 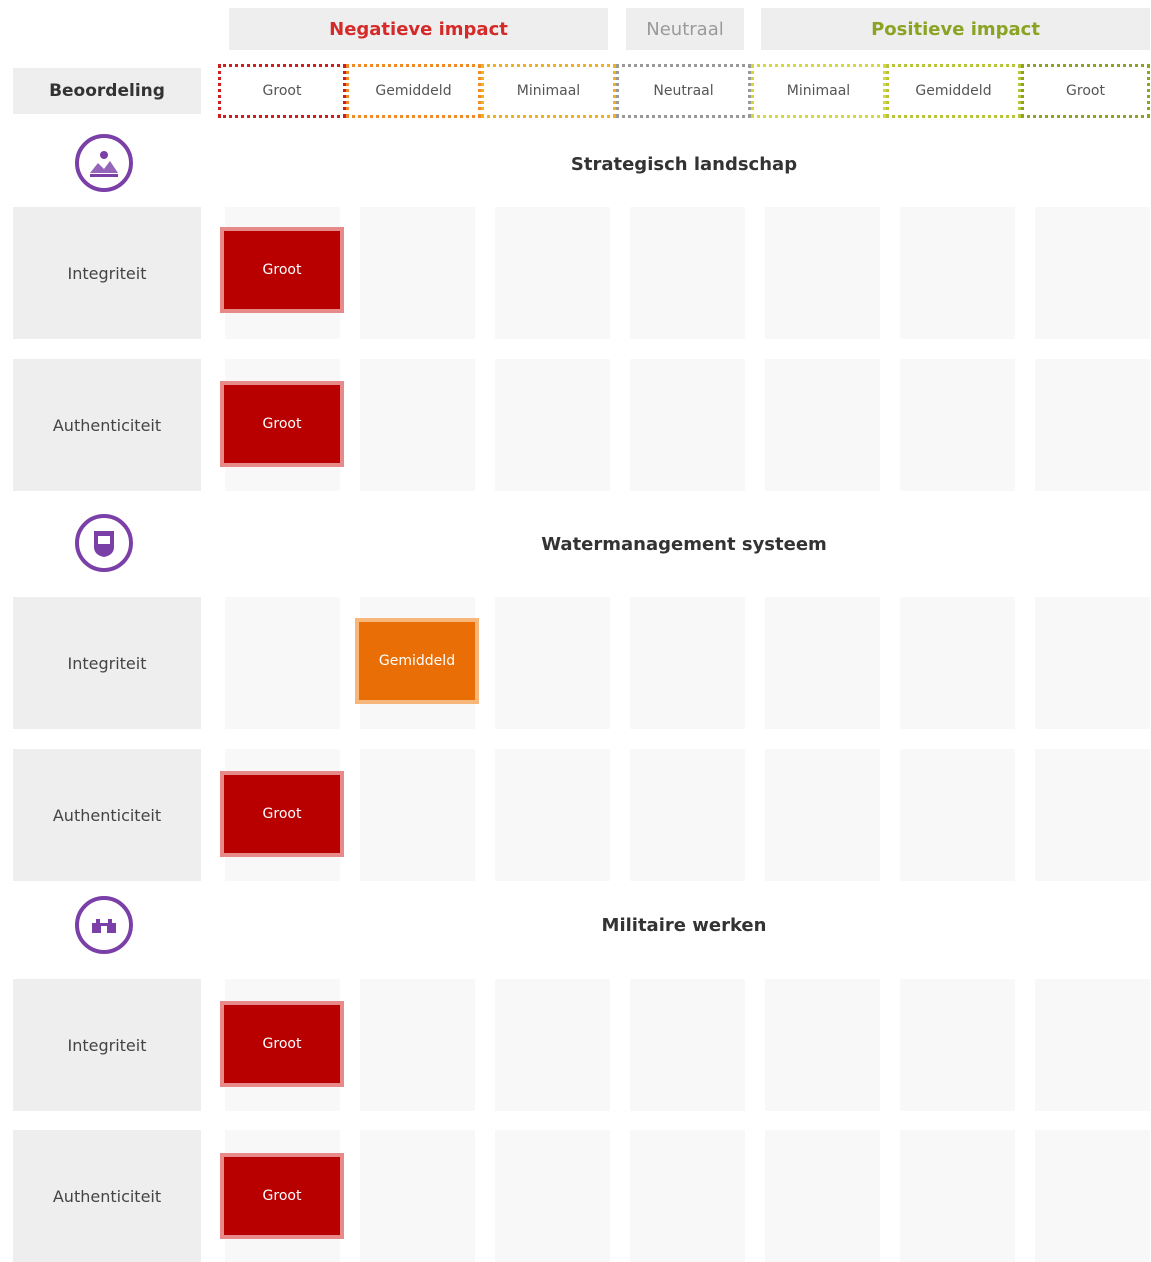 I want to click on scale-positive-minimaal: Minimaal, so click(x=818, y=91).